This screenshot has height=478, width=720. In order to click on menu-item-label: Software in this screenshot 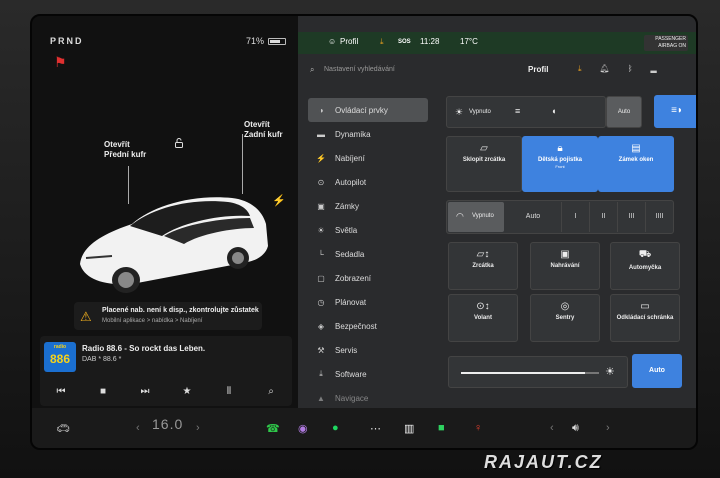, I will do `click(351, 374)`.